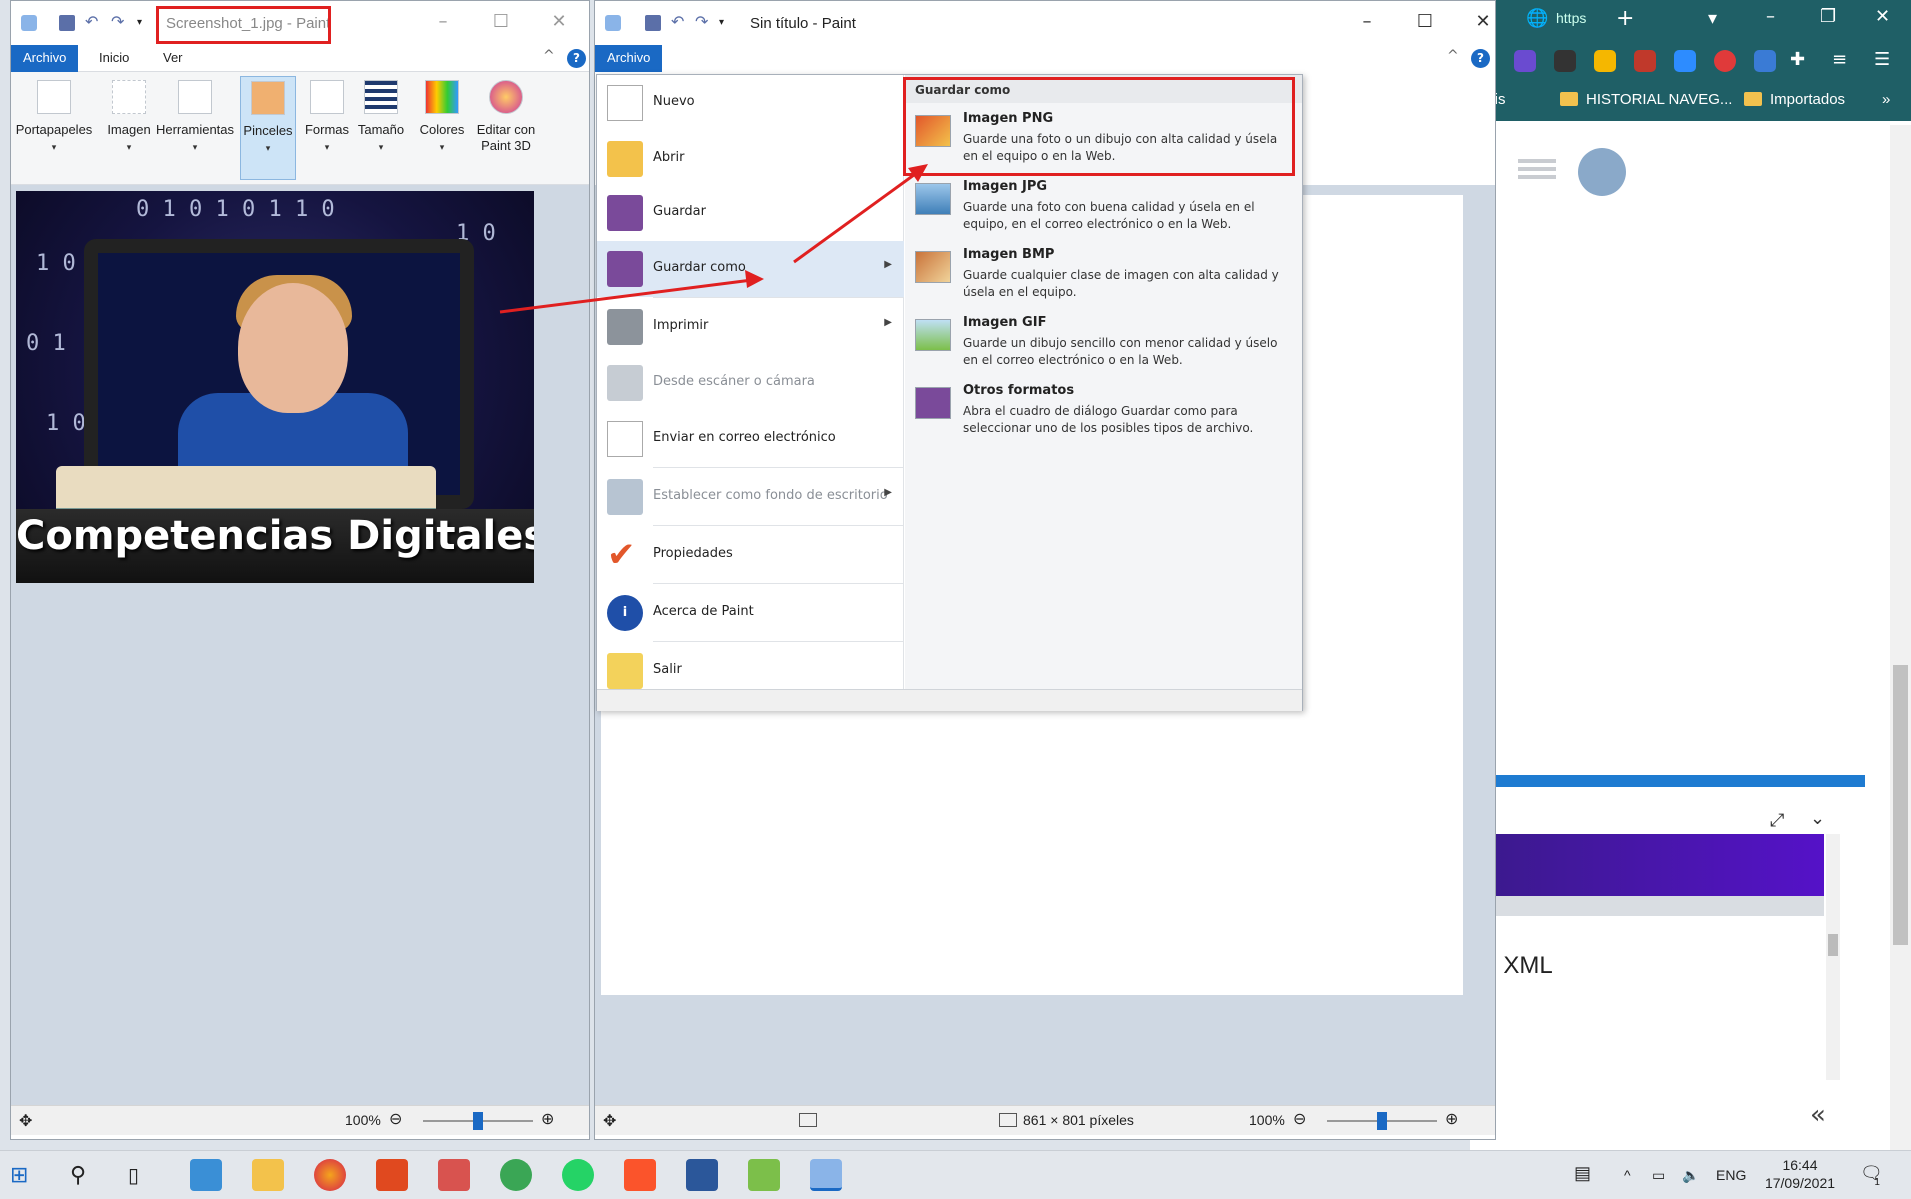 The width and height of the screenshot is (1911, 1199). I want to click on task-view-icon: ▯, so click(133, 1175).